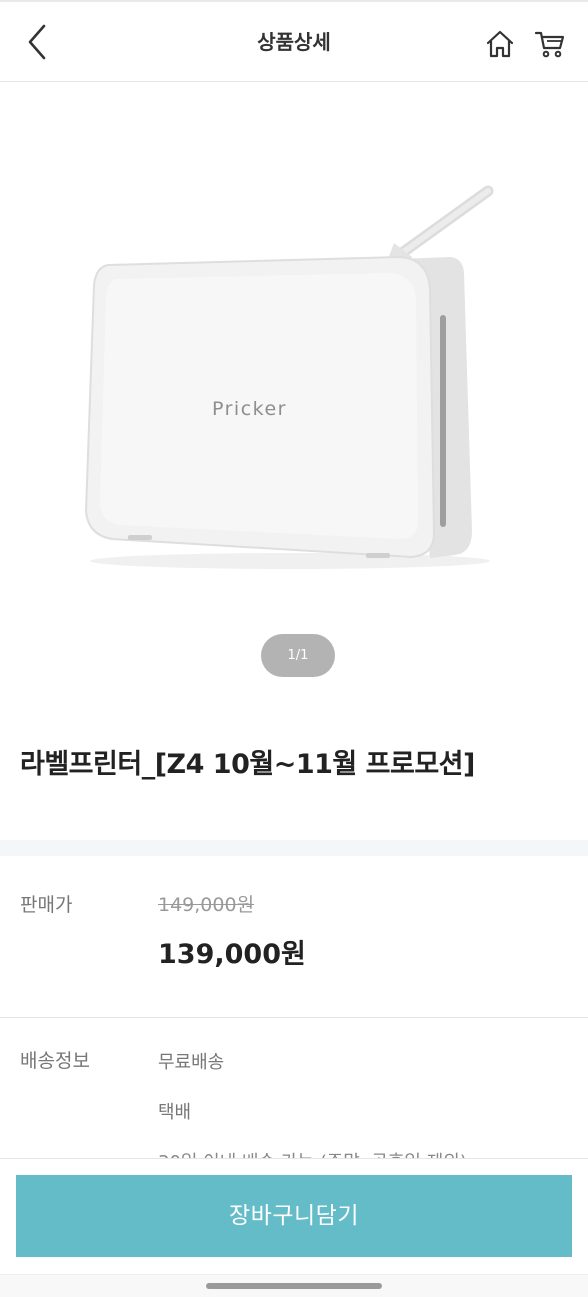  What do you see at coordinates (55, 1061) in the screenshot?
I see `shipping-label: 배송정보` at bounding box center [55, 1061].